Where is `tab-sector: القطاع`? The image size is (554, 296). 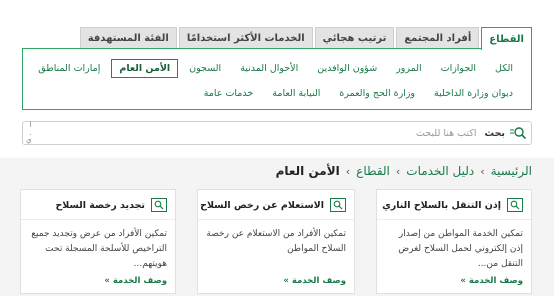 tab-sector: القطاع is located at coordinates (506, 38).